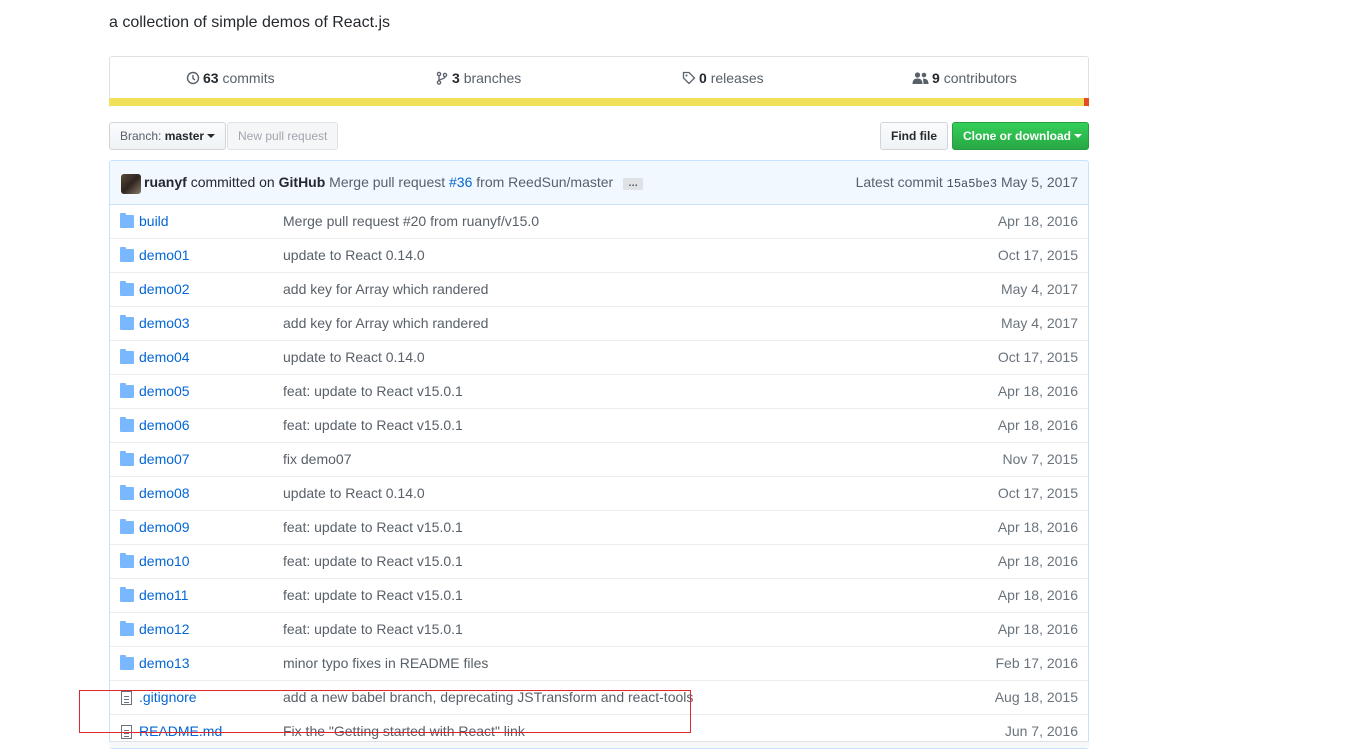 The height and width of the screenshot is (749, 1349). I want to click on latest-commit-label: Latest commit, so click(899, 182).